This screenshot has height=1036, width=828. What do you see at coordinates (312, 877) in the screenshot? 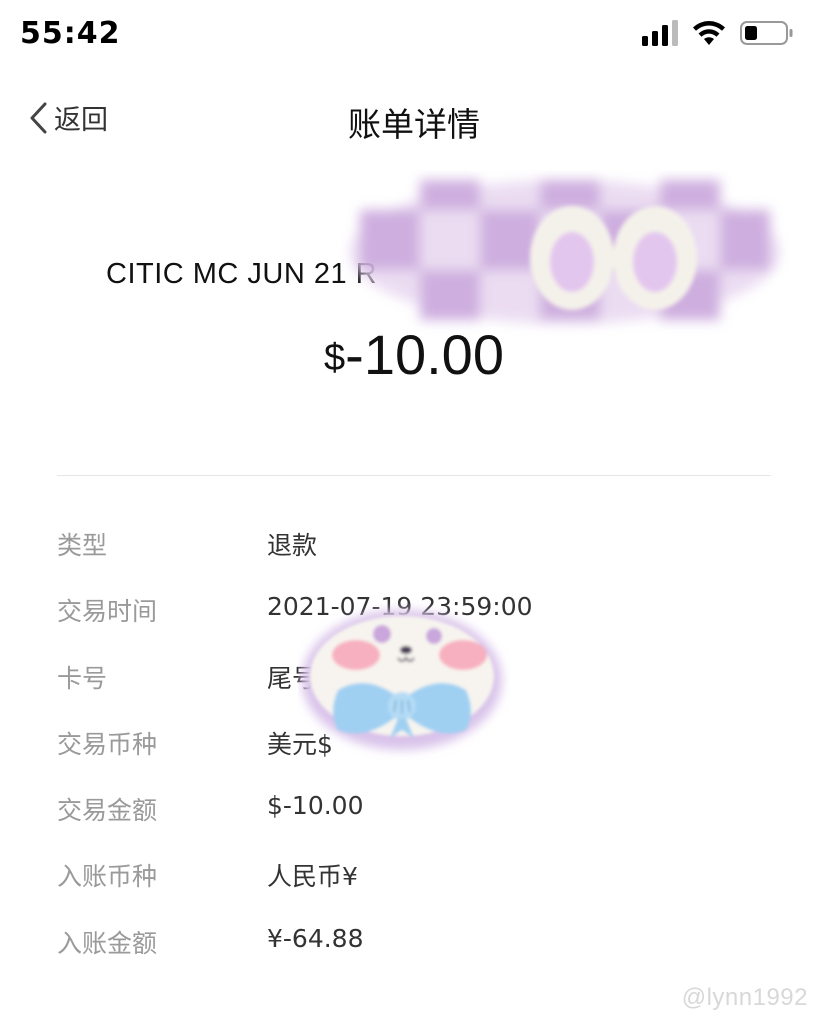
I see `detail-value: 人民币¥` at bounding box center [312, 877].